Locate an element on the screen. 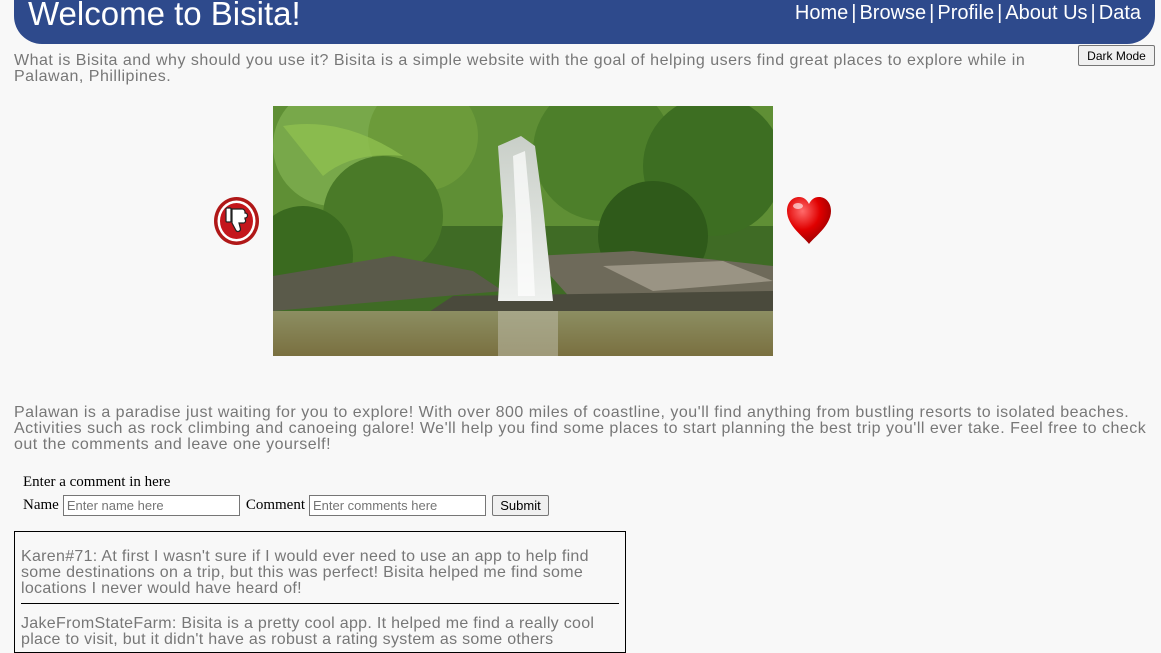 The image size is (1161, 653). main-nav: Home | Browse | Profile | About Us | Data is located at coordinates (968, 13).